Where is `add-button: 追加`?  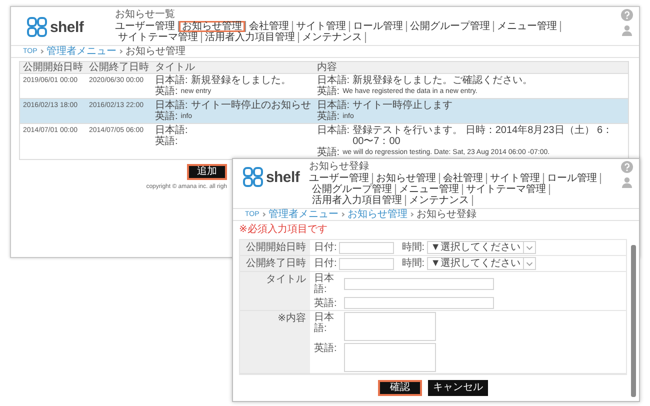 add-button: 追加 is located at coordinates (207, 172).